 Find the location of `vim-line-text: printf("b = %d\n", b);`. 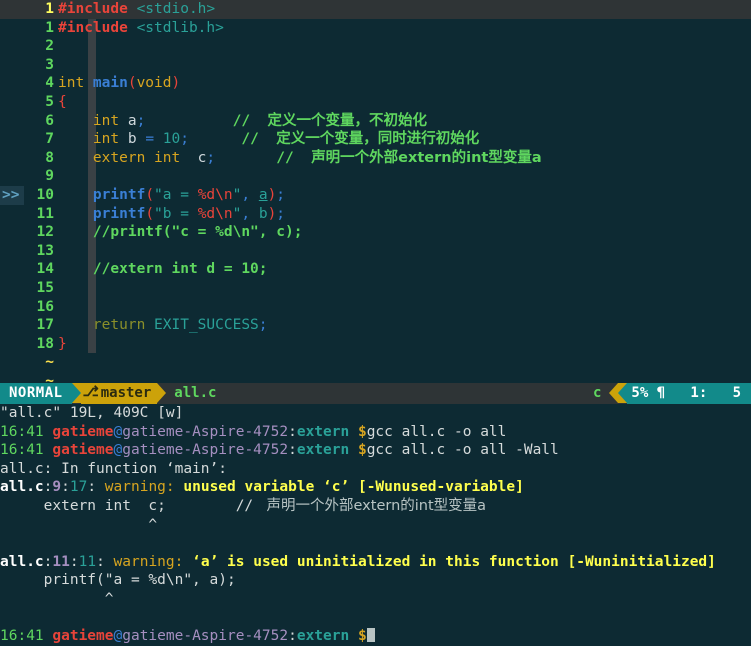

vim-line-text: printf("b = %d\n", b); is located at coordinates (171, 214).